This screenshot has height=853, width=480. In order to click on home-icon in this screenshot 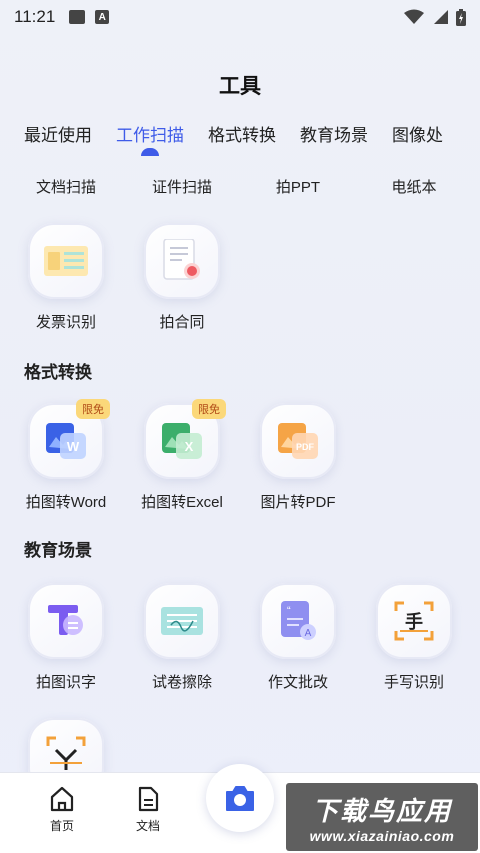, I will do `click(62, 799)`.